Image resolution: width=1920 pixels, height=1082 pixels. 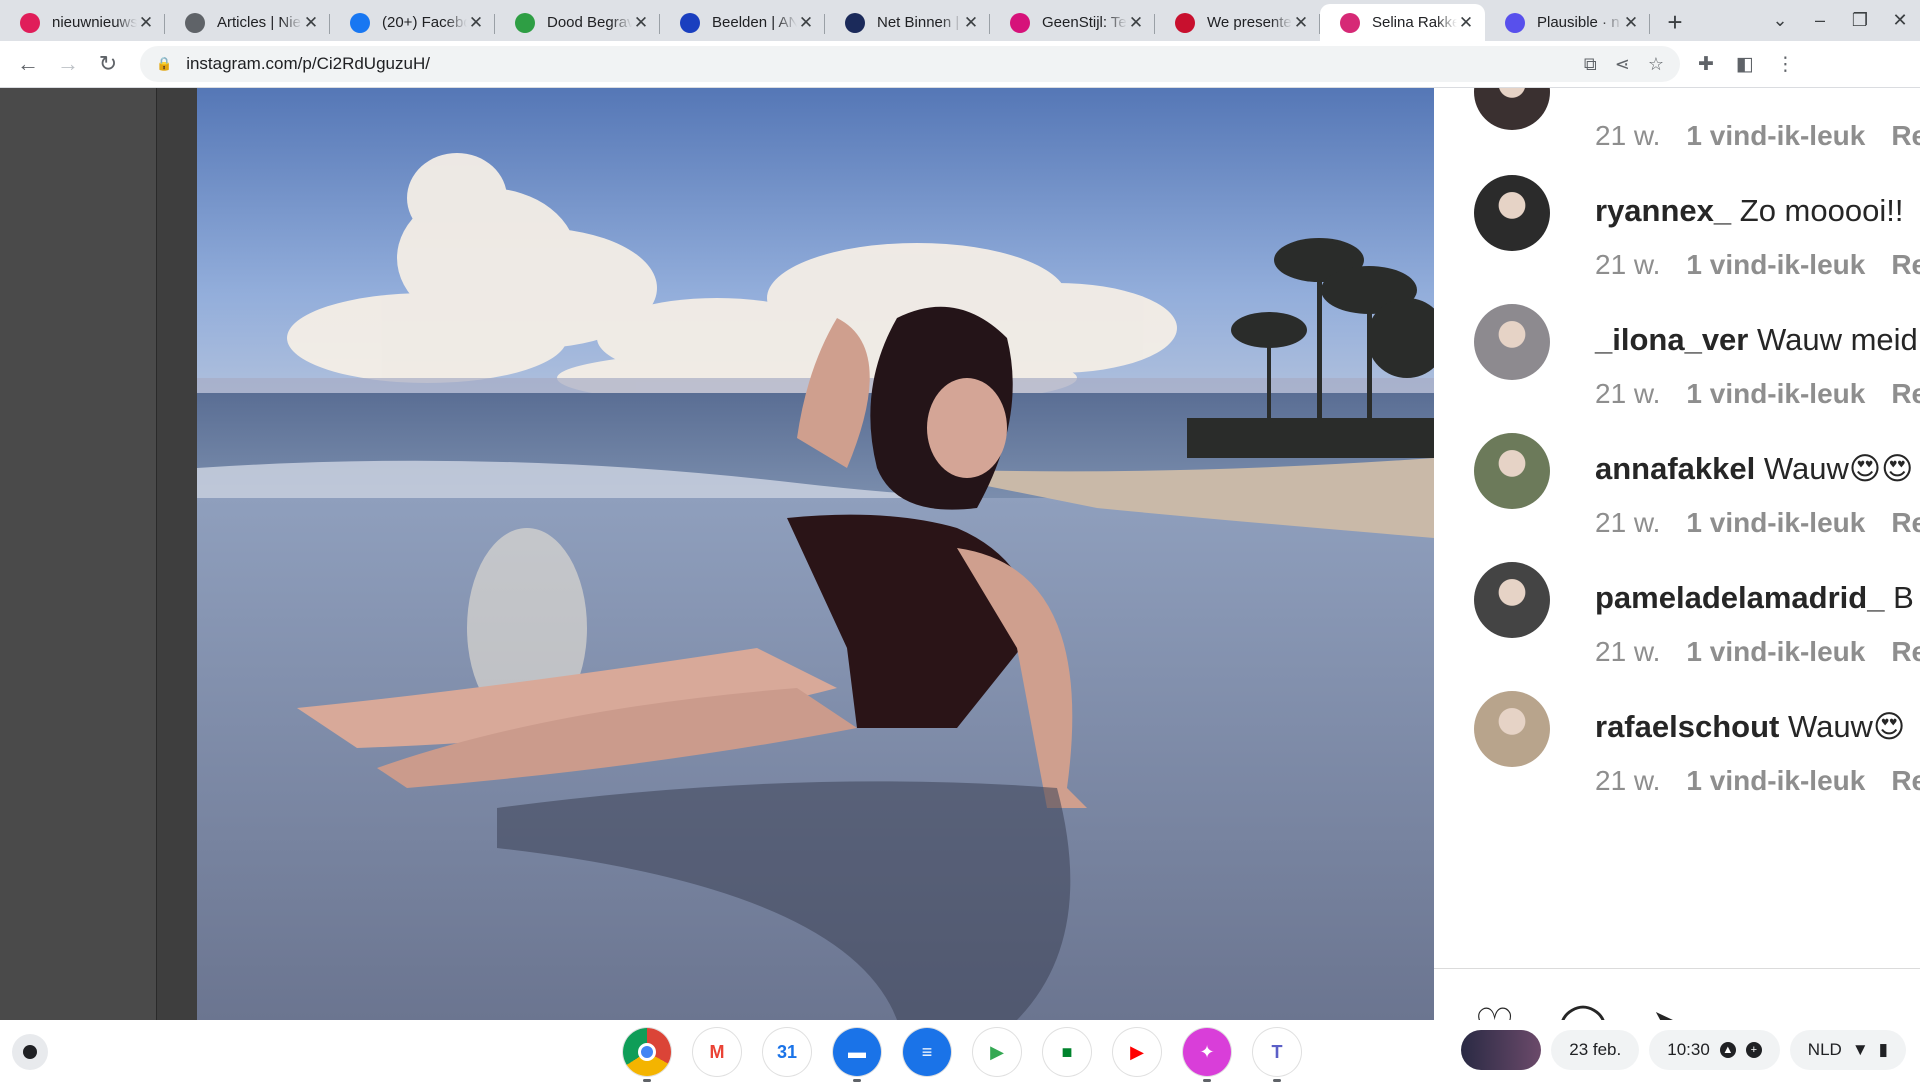 What do you see at coordinates (1595, 1050) in the screenshot?
I see `date-pill: 23 feb.` at bounding box center [1595, 1050].